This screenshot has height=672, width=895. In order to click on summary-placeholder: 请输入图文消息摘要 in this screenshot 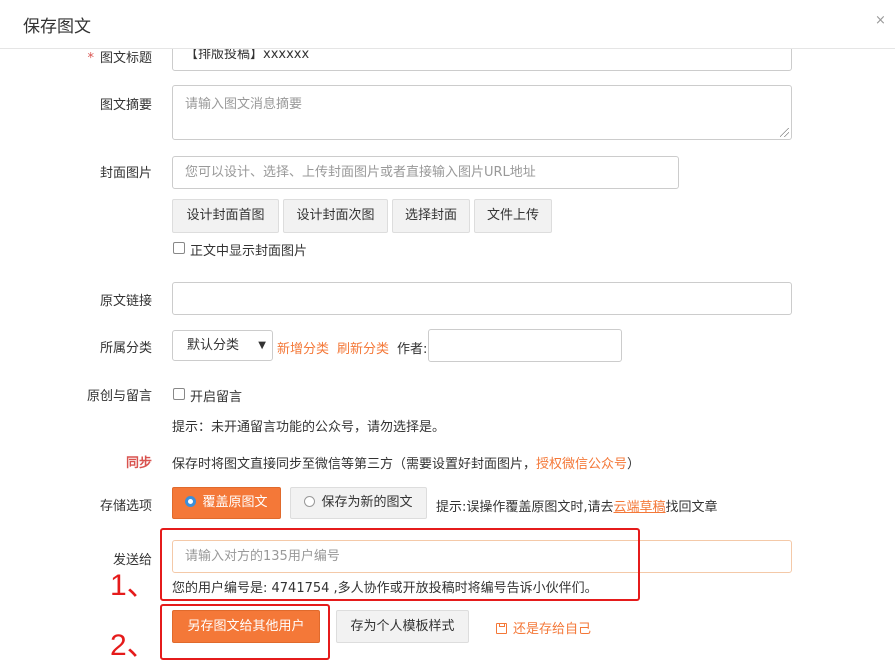, I will do `click(244, 104)`.